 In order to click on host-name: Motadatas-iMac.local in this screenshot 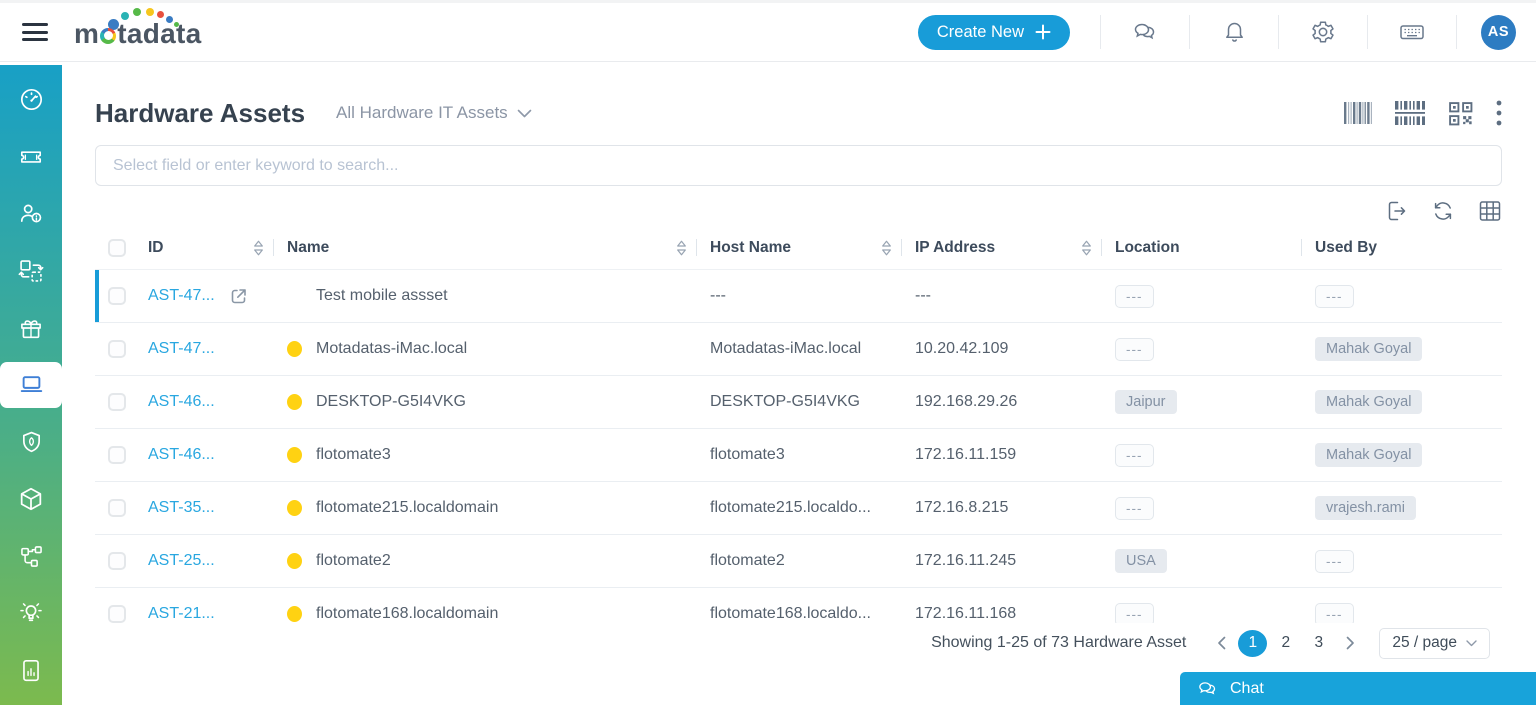, I will do `click(786, 348)`.